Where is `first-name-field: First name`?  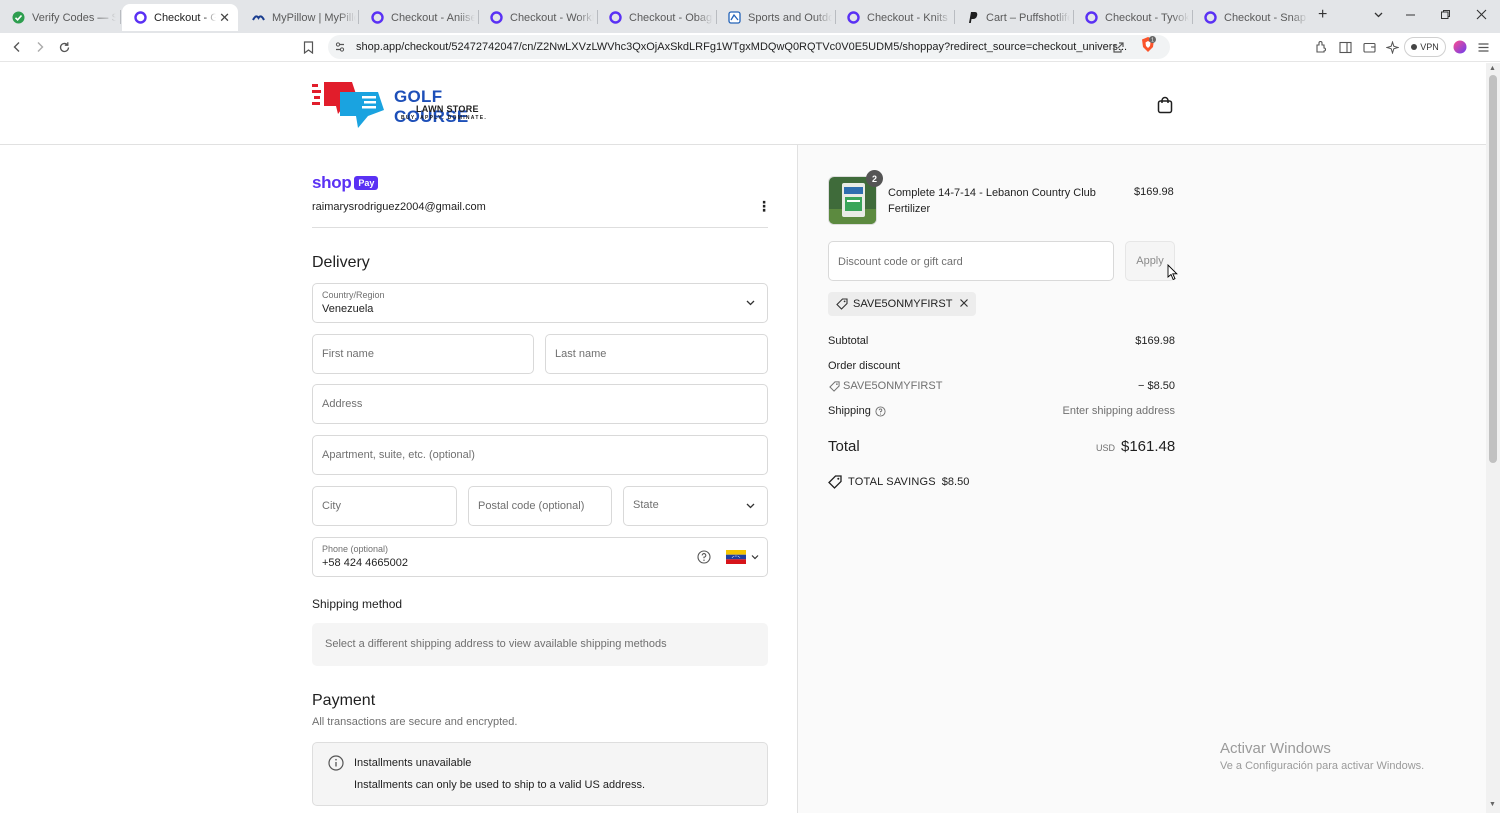 first-name-field: First name is located at coordinates (423, 354).